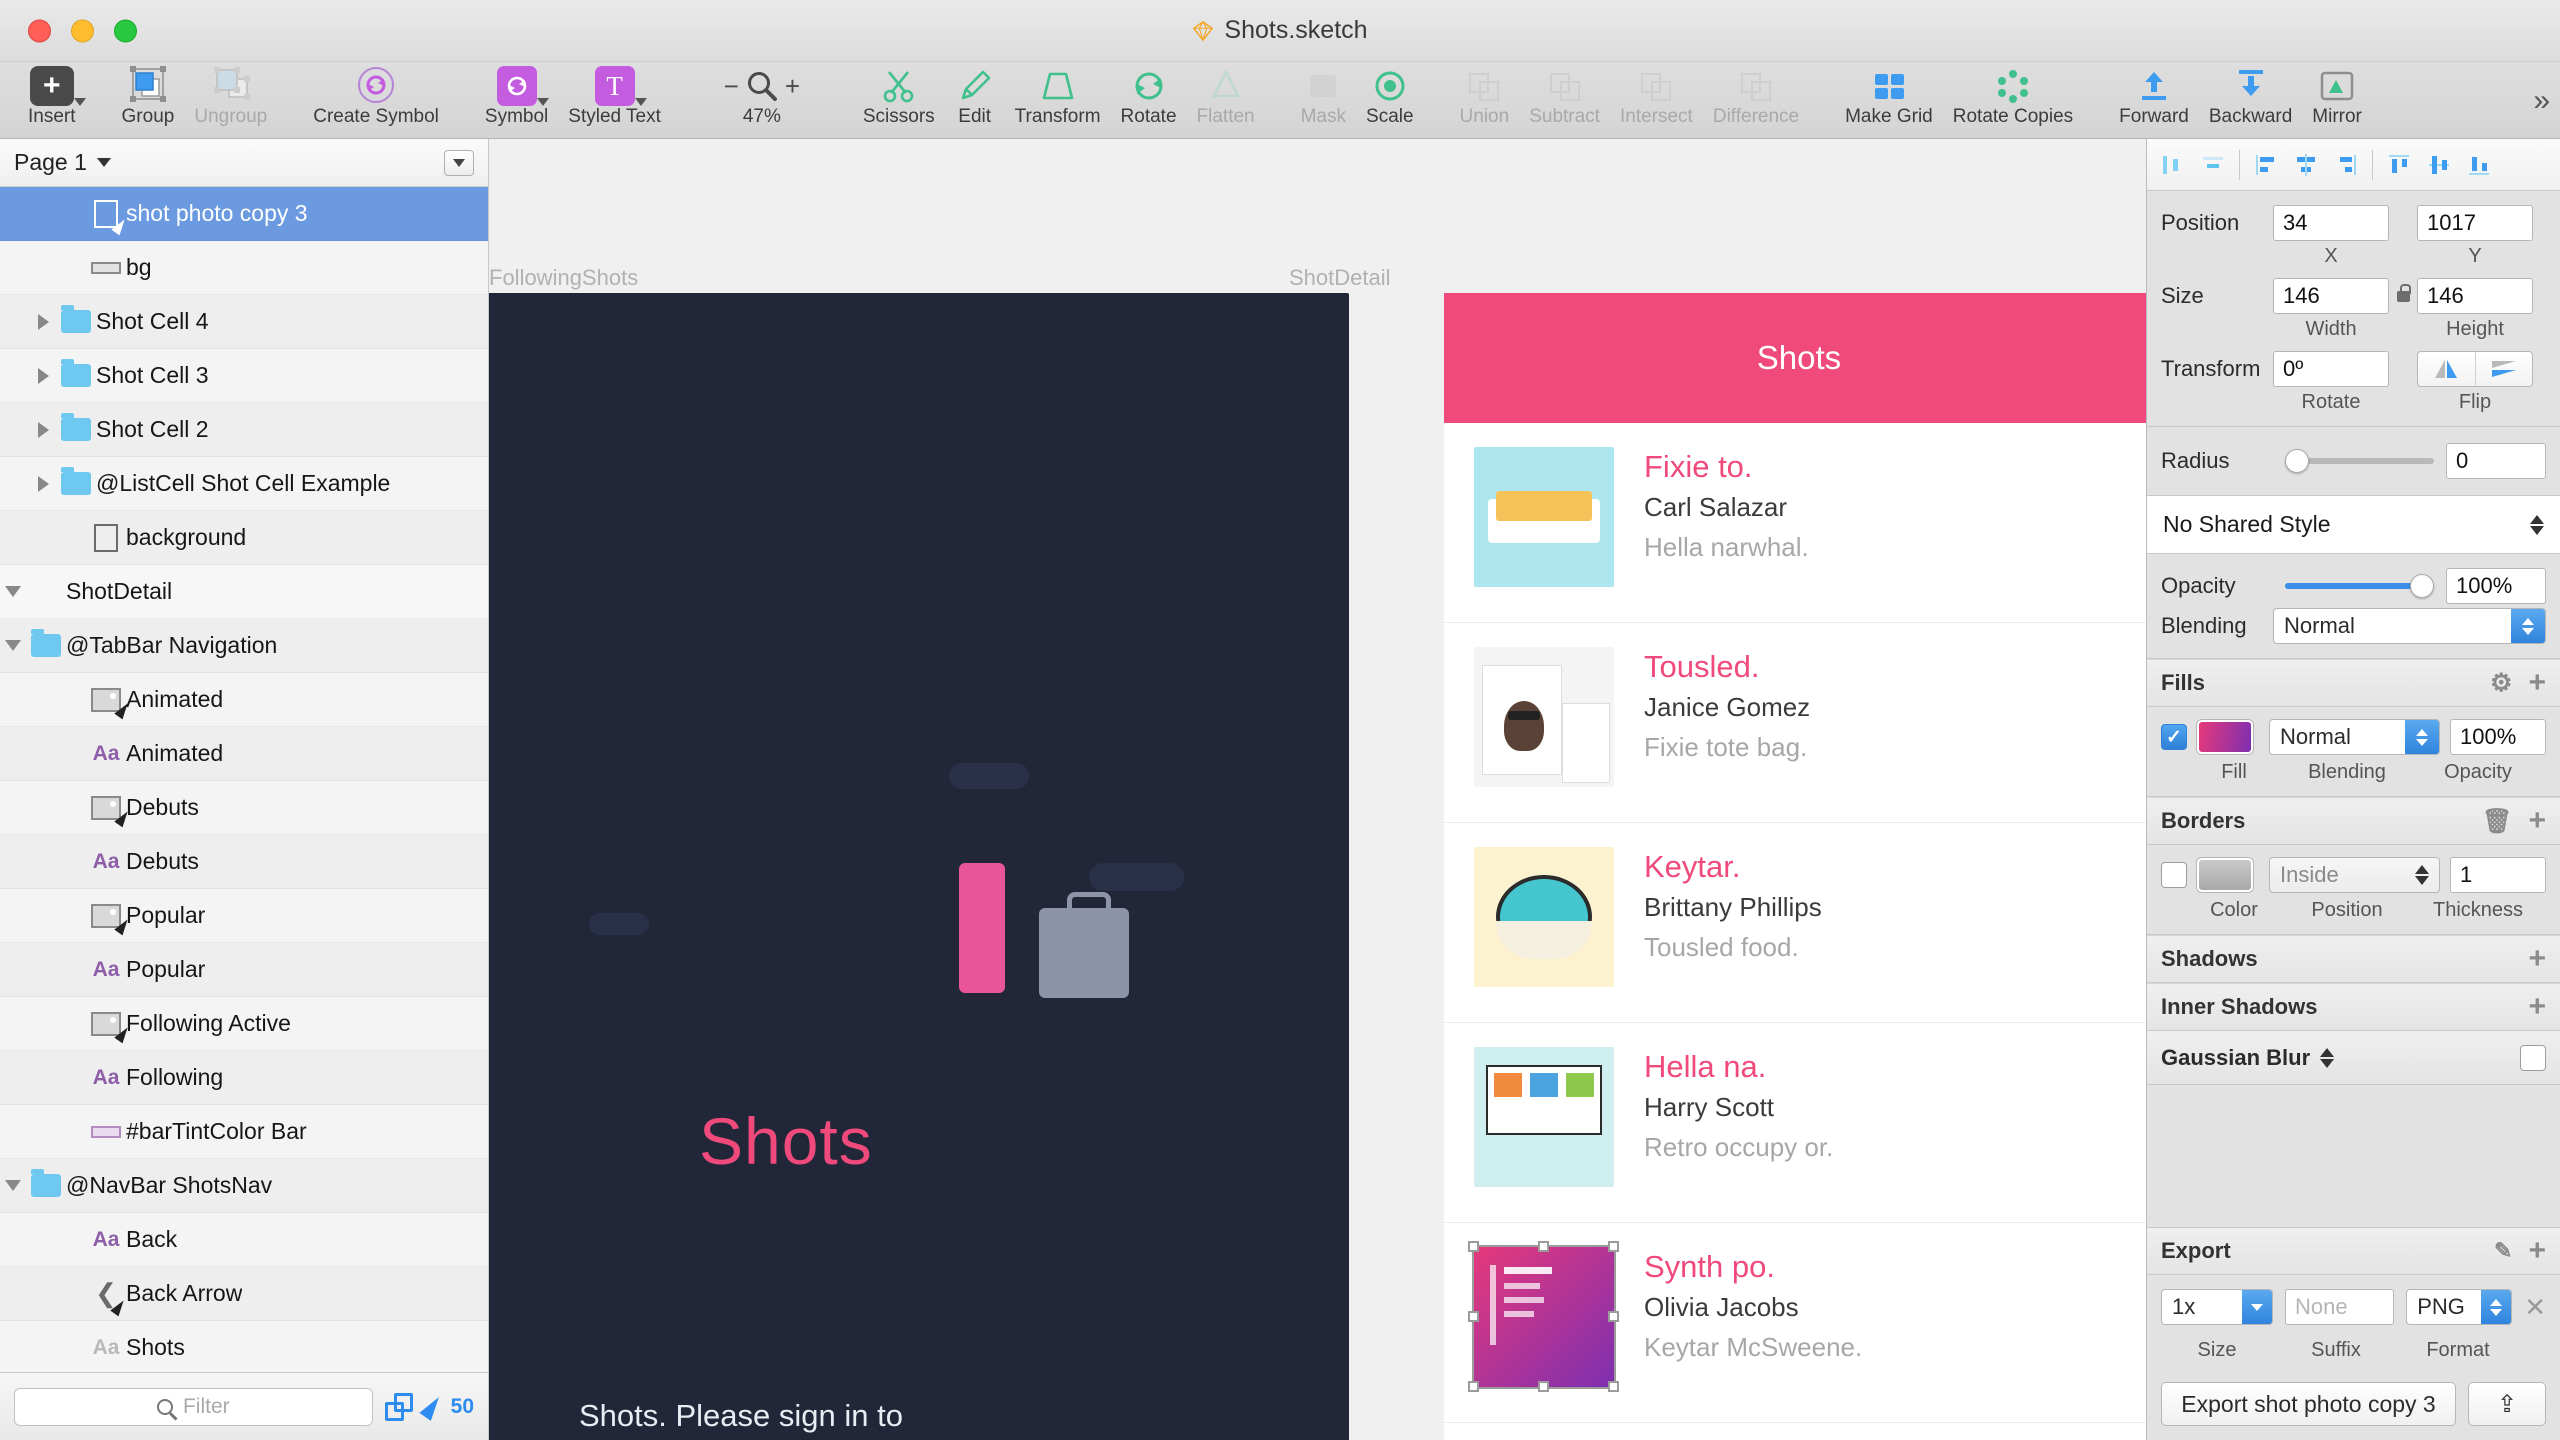  Describe the element at coordinates (244, 1186) in the screenshot. I see `layer-row: @NavBar ShotsNav` at that location.